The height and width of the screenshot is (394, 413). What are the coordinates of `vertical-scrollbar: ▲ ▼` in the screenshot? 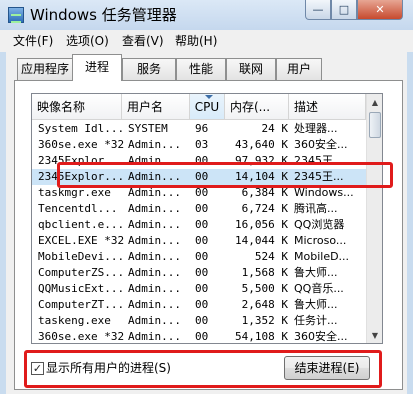 It's located at (374, 218).